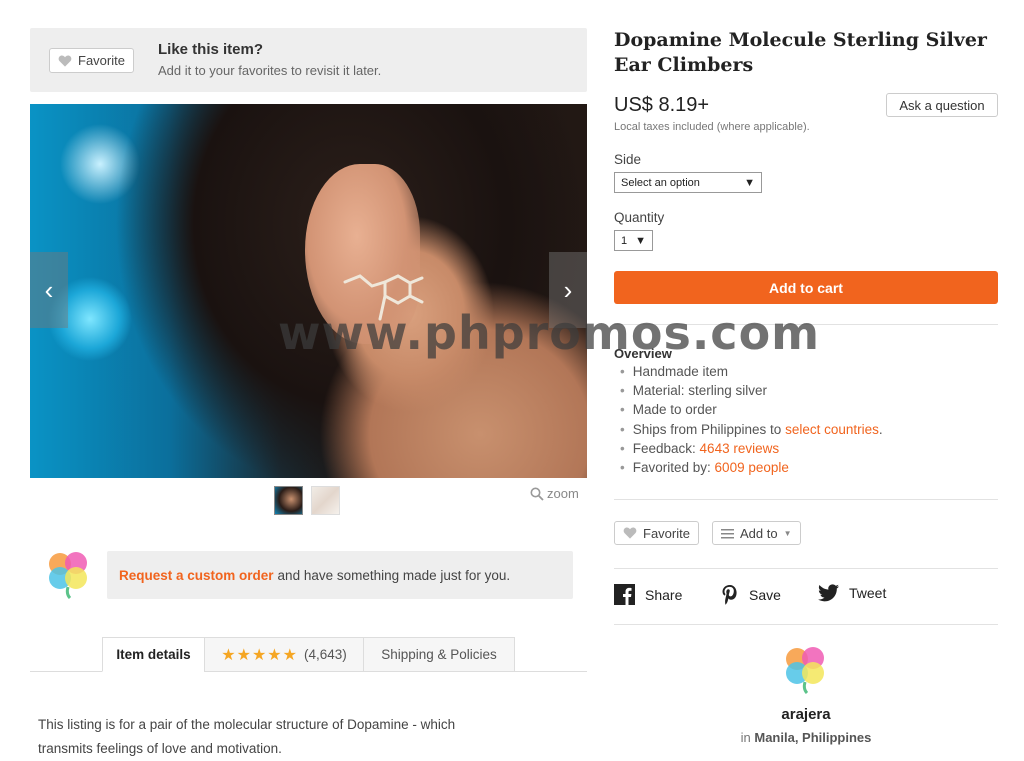 Image resolution: width=1024 pixels, height=761 pixels. What do you see at coordinates (813, 737) in the screenshot?
I see `shop-location-value: Manila, Philippines` at bounding box center [813, 737].